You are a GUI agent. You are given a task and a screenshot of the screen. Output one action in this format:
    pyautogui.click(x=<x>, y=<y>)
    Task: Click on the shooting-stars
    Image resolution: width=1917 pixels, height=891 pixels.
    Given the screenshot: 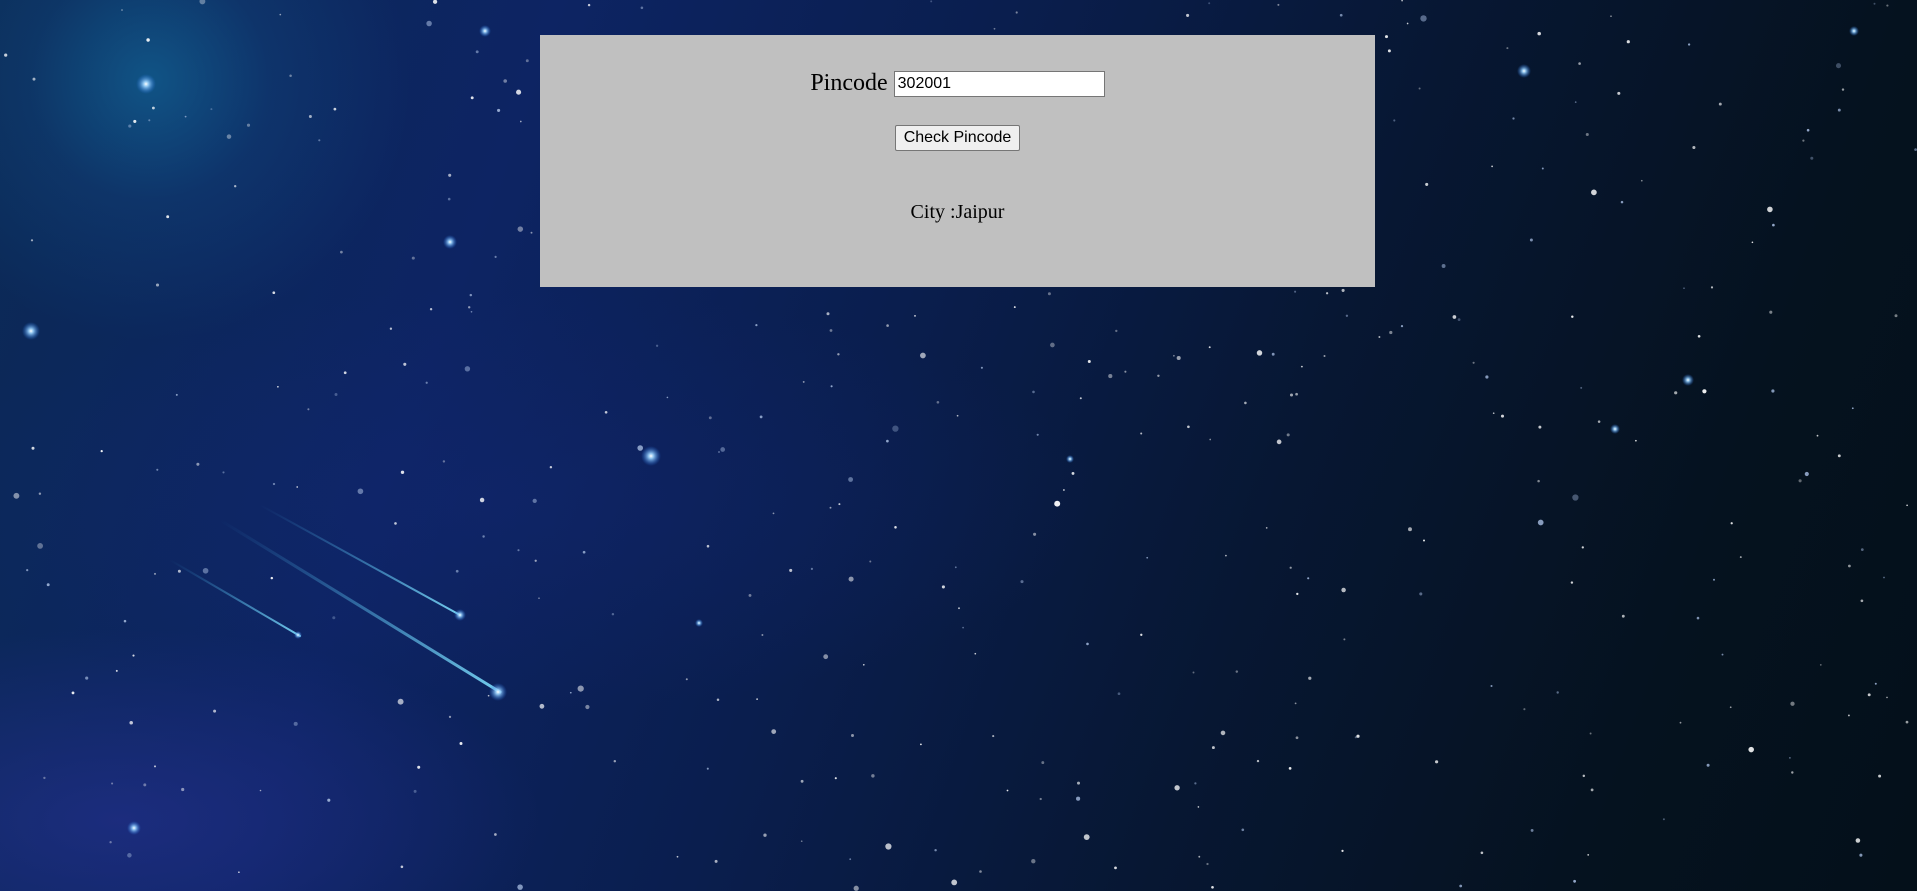 What is the action you would take?
    pyautogui.click(x=338, y=602)
    